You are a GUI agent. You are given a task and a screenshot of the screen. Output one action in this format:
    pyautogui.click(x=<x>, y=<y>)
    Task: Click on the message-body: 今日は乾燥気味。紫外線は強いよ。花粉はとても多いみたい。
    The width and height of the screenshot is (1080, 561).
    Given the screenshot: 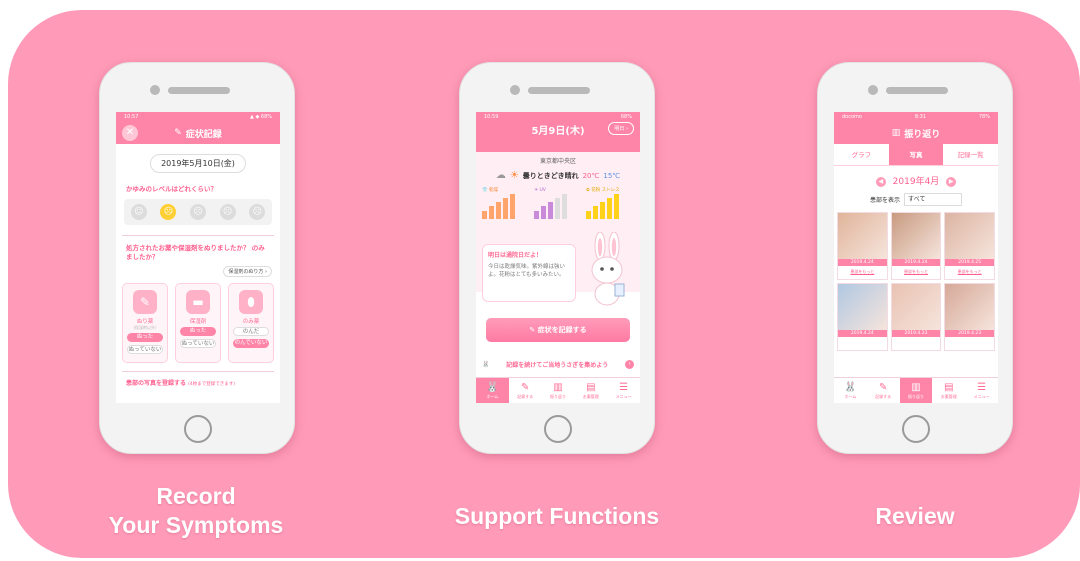 What is the action you would take?
    pyautogui.click(x=527, y=271)
    